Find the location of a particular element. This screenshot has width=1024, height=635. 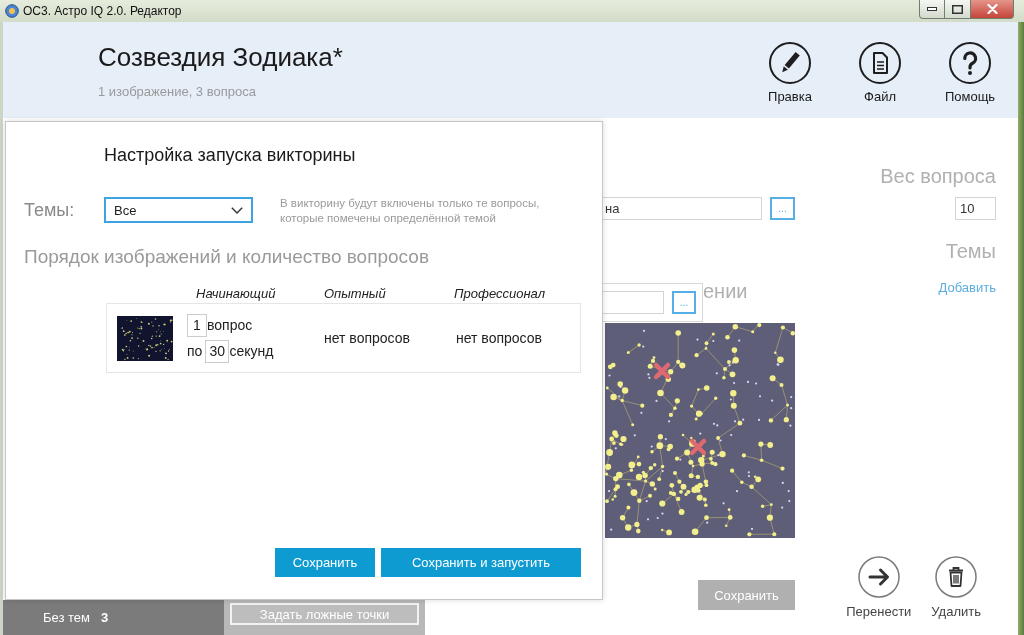

minimize-button is located at coordinates (932, 9).